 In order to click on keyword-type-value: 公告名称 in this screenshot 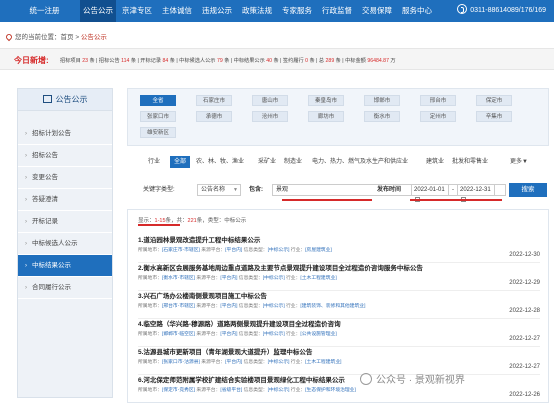, I will do `click(213, 190)`.